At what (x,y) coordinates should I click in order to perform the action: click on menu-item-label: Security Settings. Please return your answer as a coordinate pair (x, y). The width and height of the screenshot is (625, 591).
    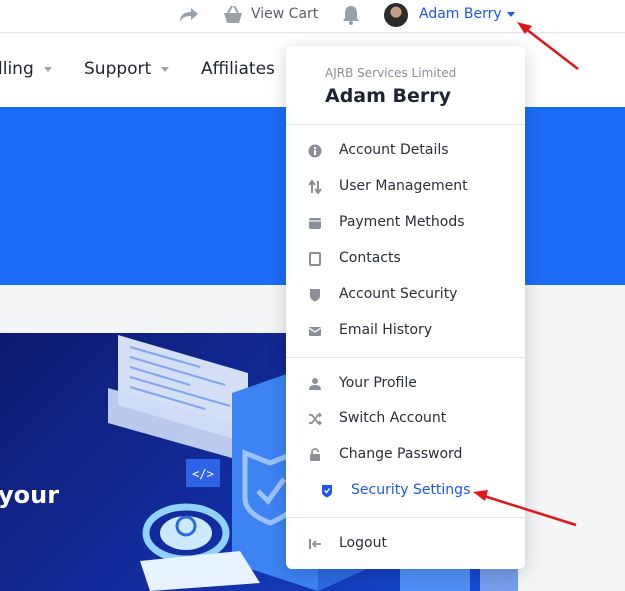
    Looking at the image, I should click on (411, 490).